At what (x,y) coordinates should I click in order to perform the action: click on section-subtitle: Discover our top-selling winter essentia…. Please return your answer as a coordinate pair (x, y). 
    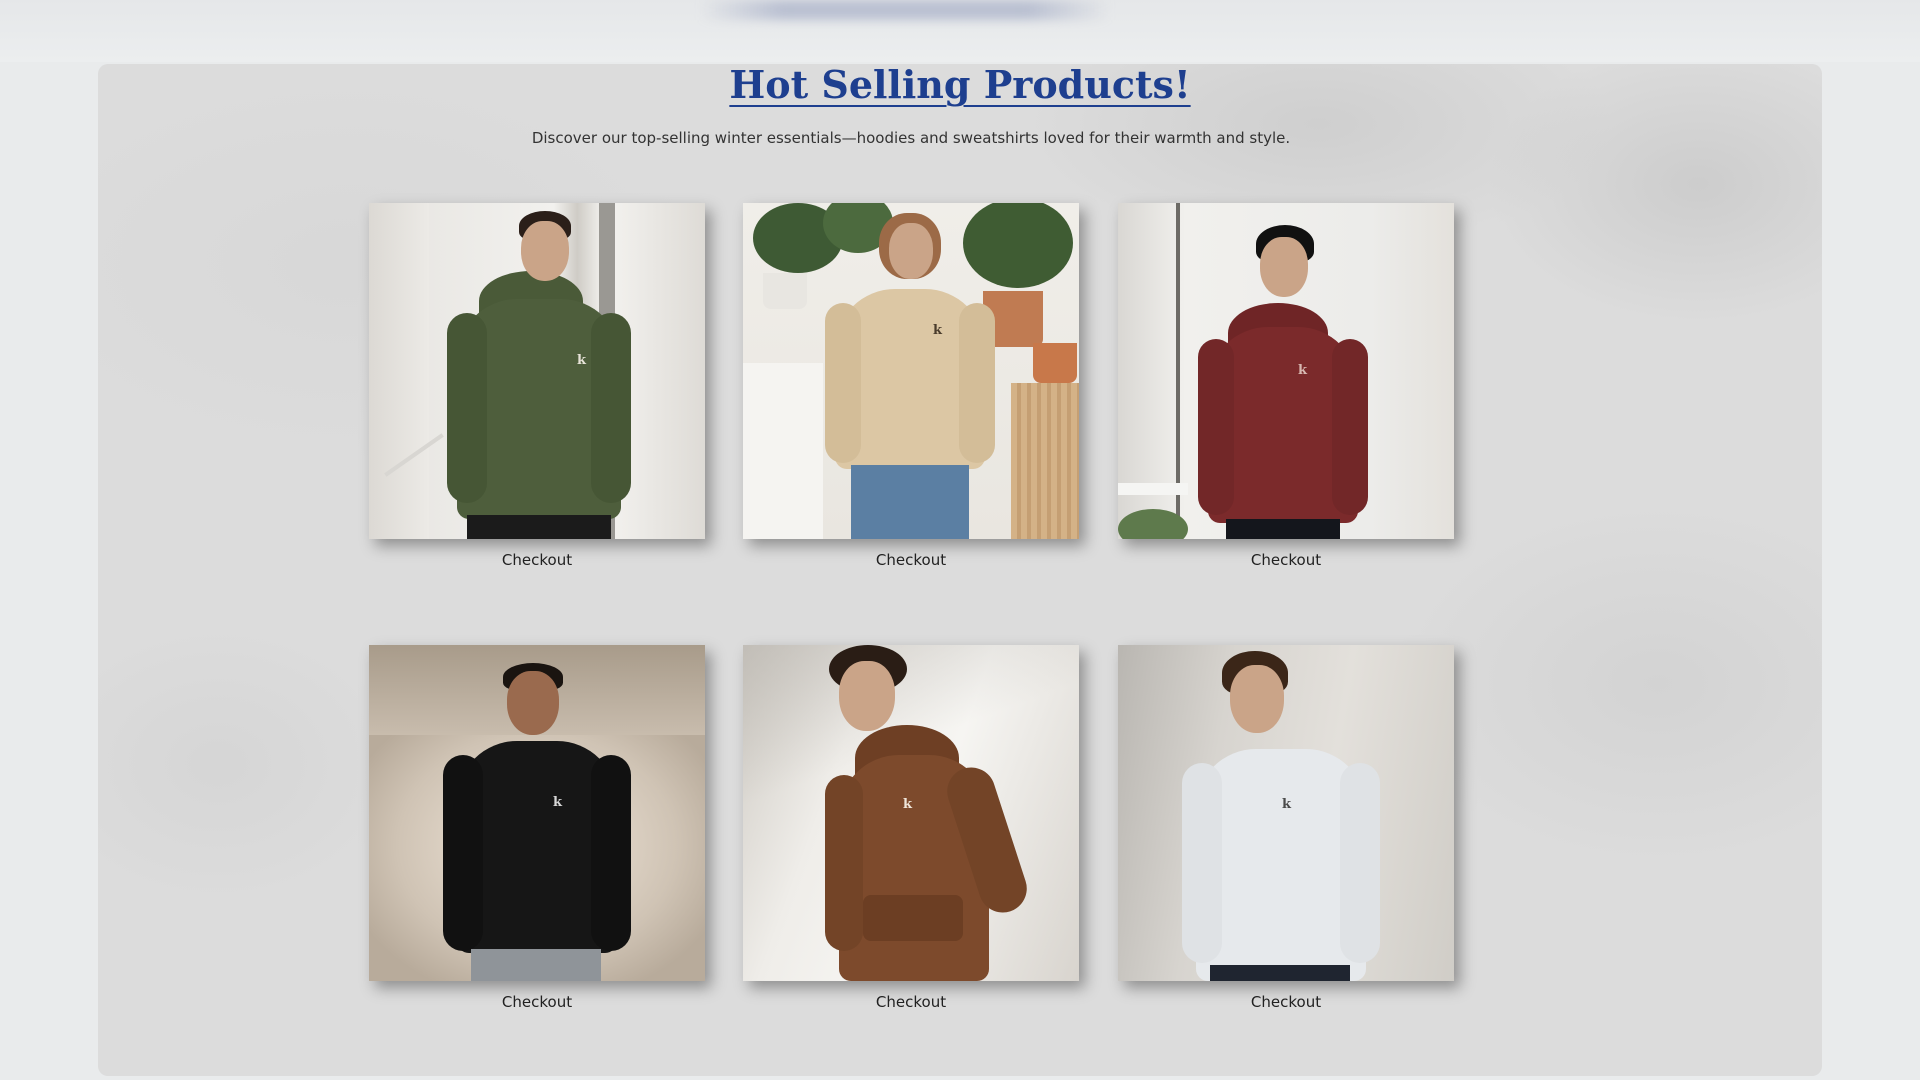
    Looking at the image, I should click on (911, 138).